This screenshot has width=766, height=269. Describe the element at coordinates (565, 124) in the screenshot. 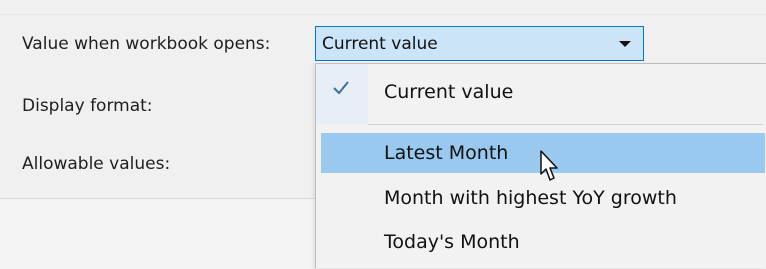

I see `menu-separator` at that location.